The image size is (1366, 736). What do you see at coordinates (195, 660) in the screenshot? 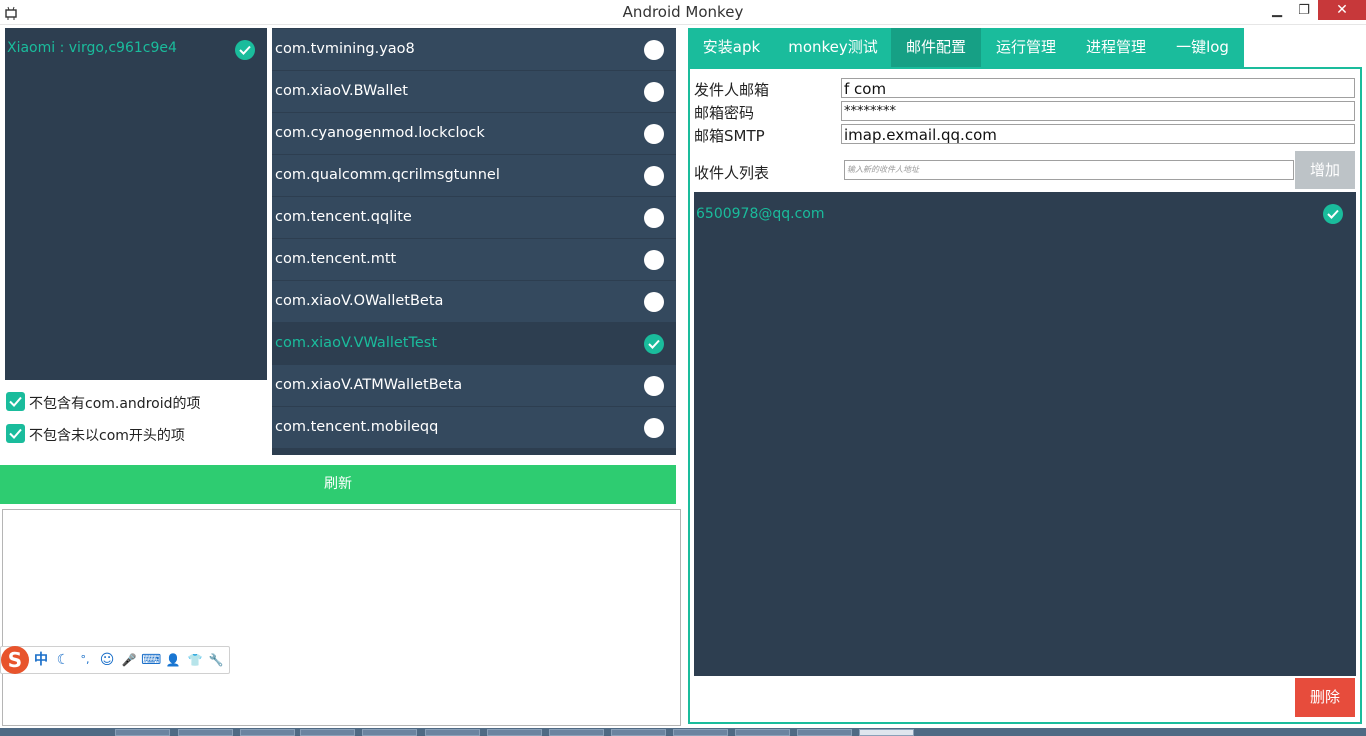
I see `skin-icon: 👕` at bounding box center [195, 660].